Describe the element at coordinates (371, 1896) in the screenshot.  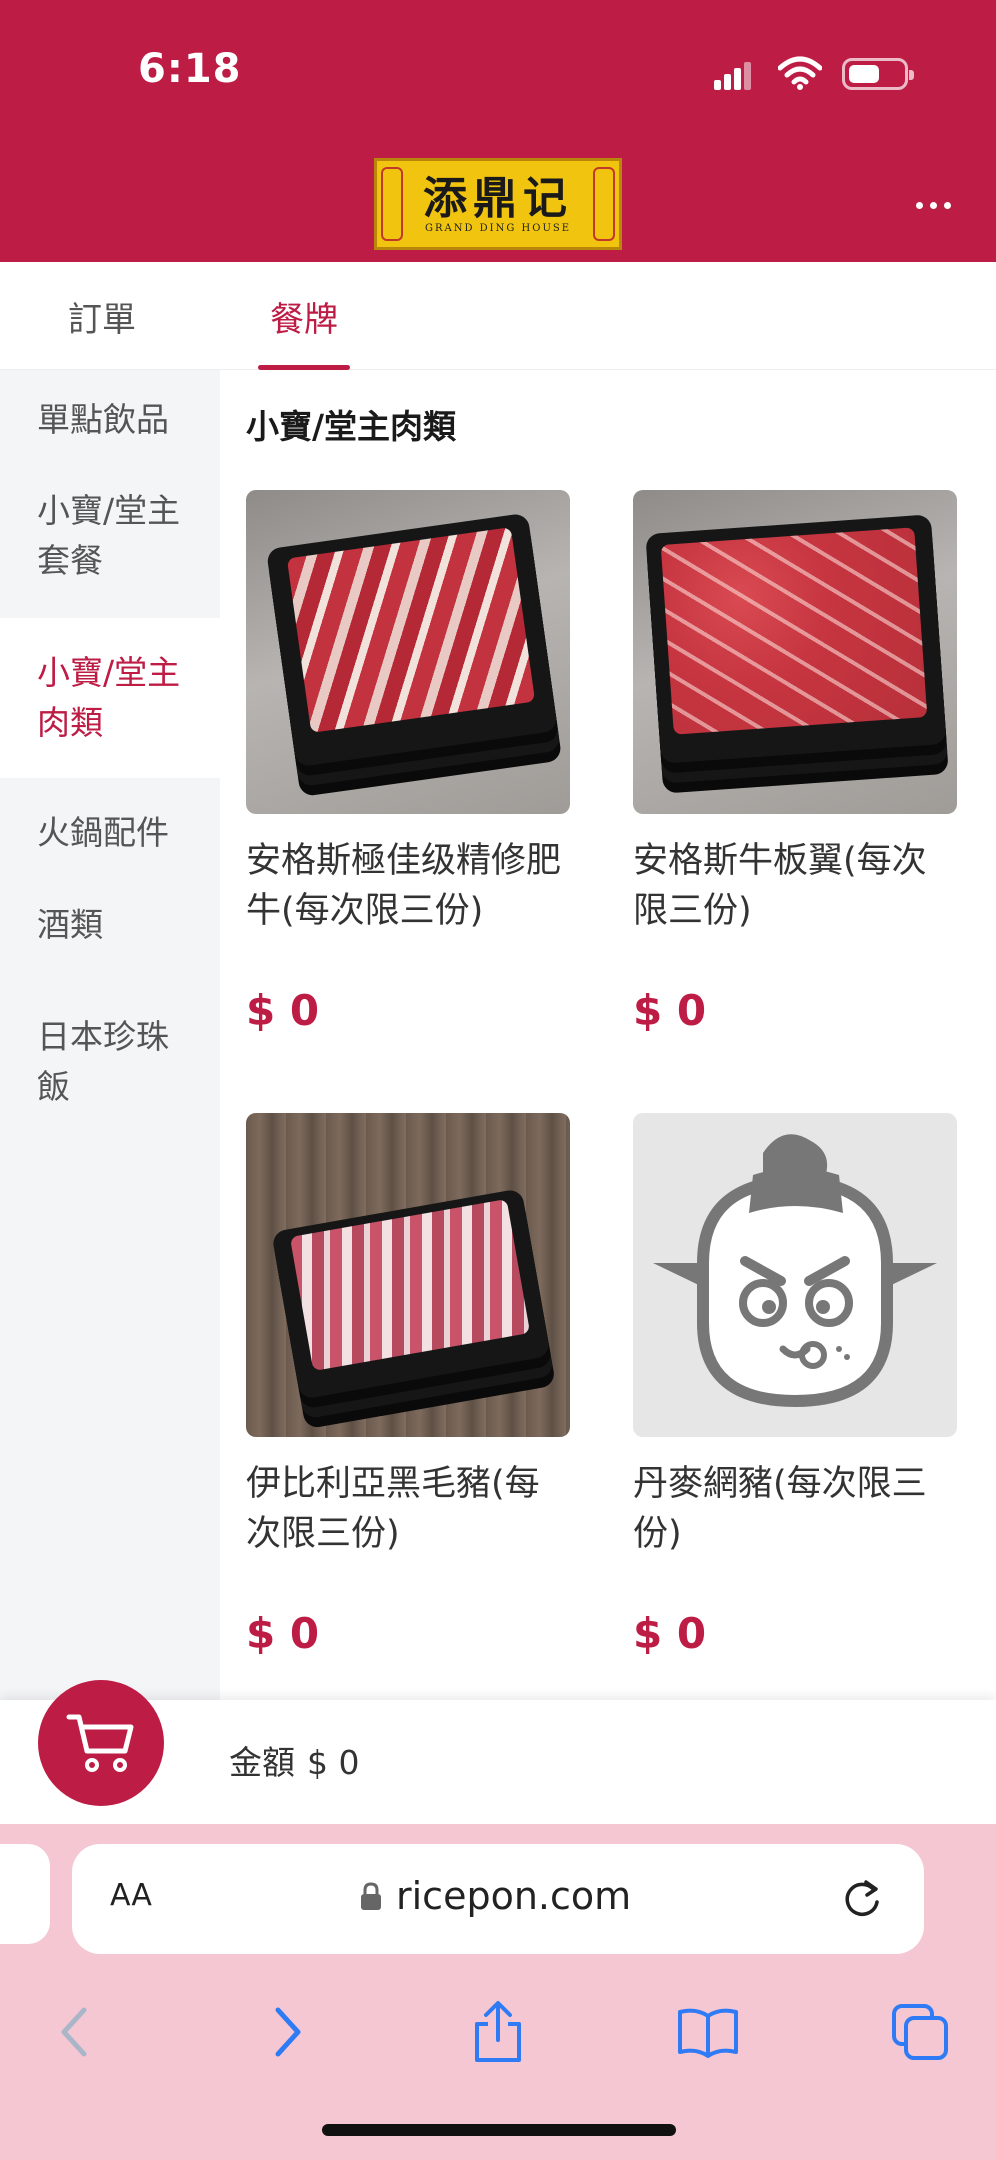
I see `lock-icon` at that location.